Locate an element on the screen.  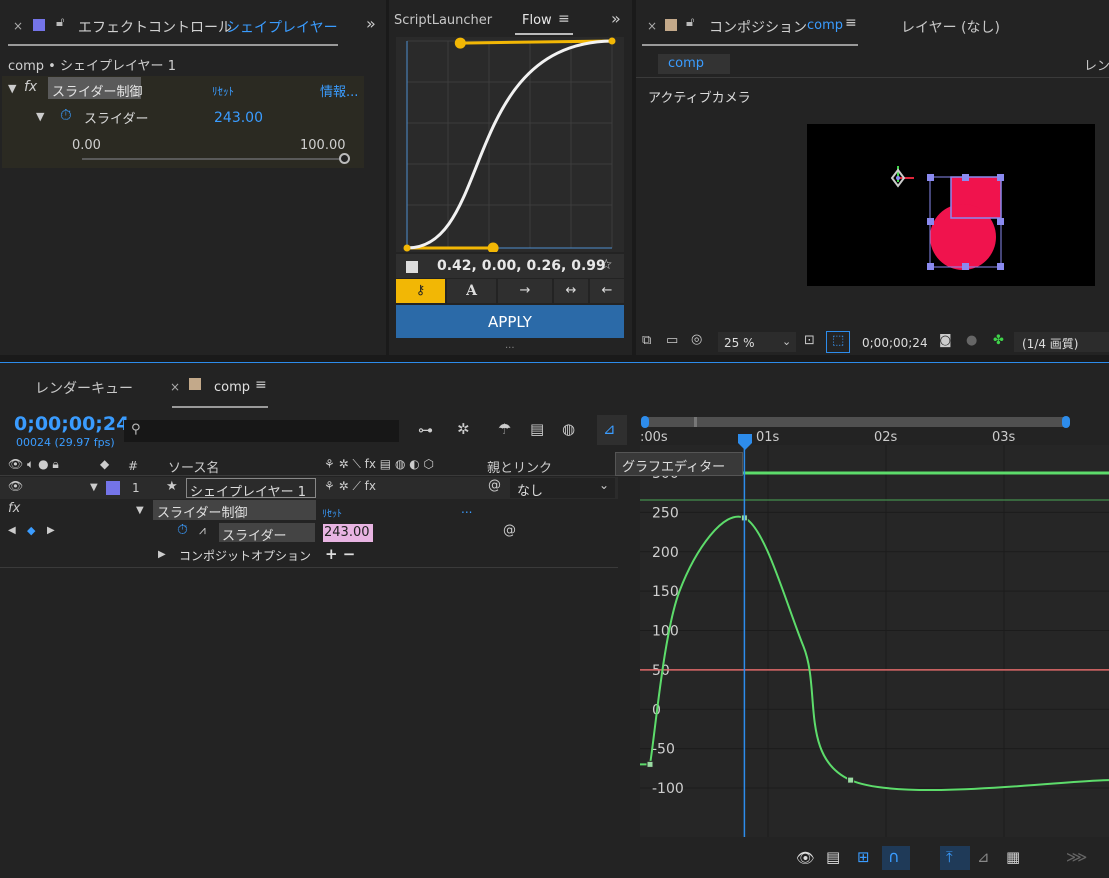
comp-subtab-right: レン is located at coordinates (1096, 64).